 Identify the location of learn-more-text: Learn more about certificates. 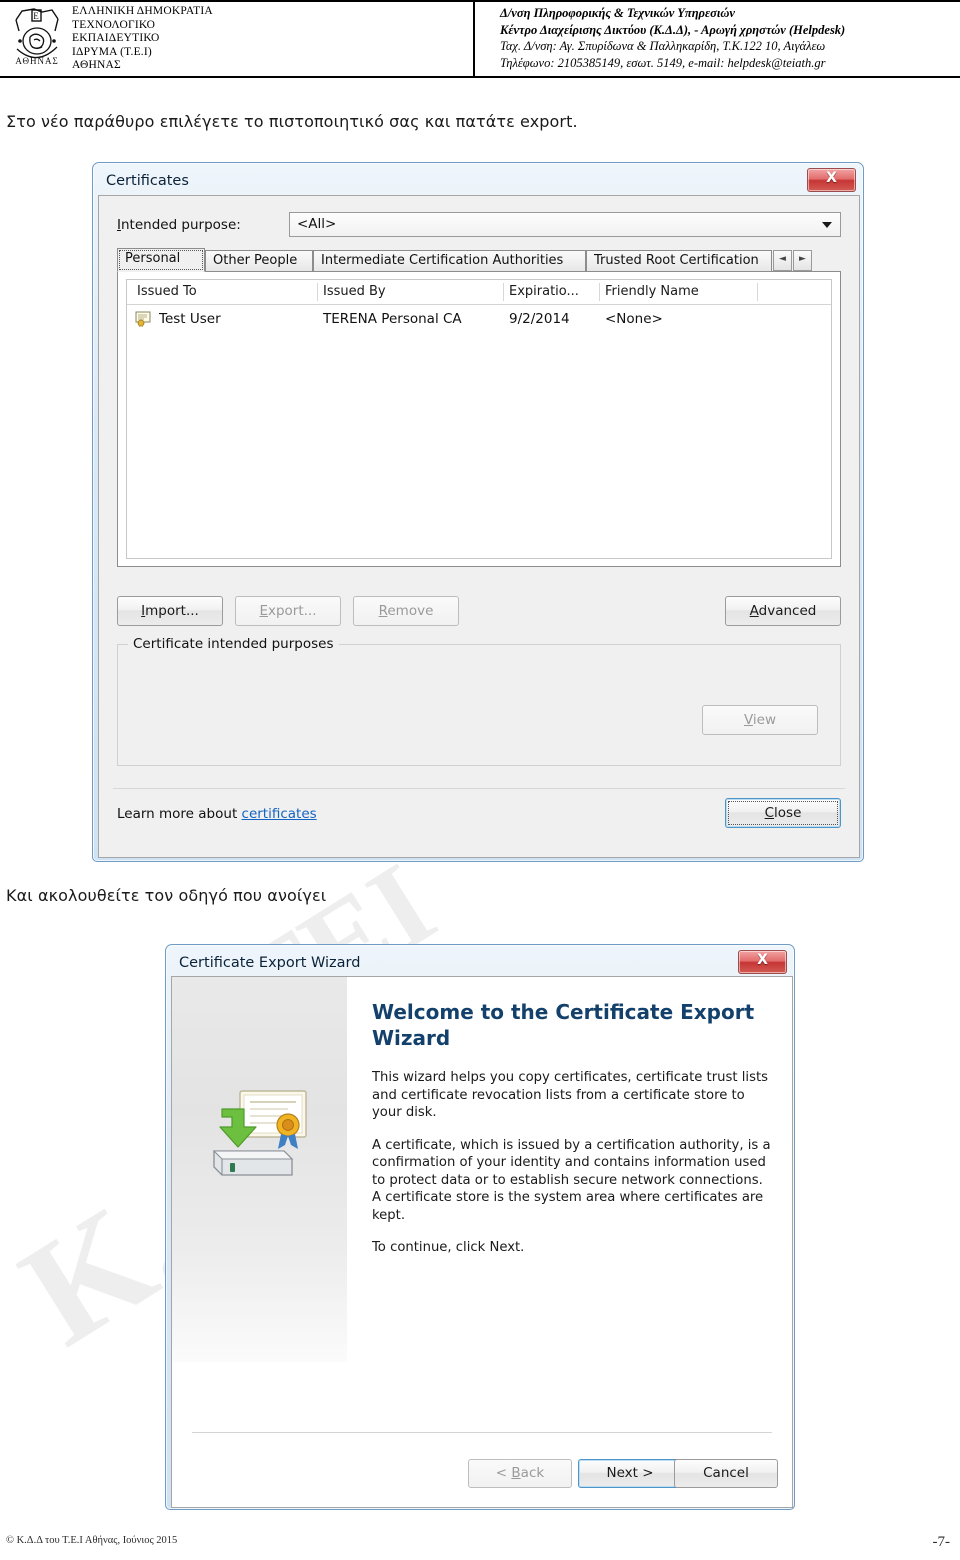
(217, 814).